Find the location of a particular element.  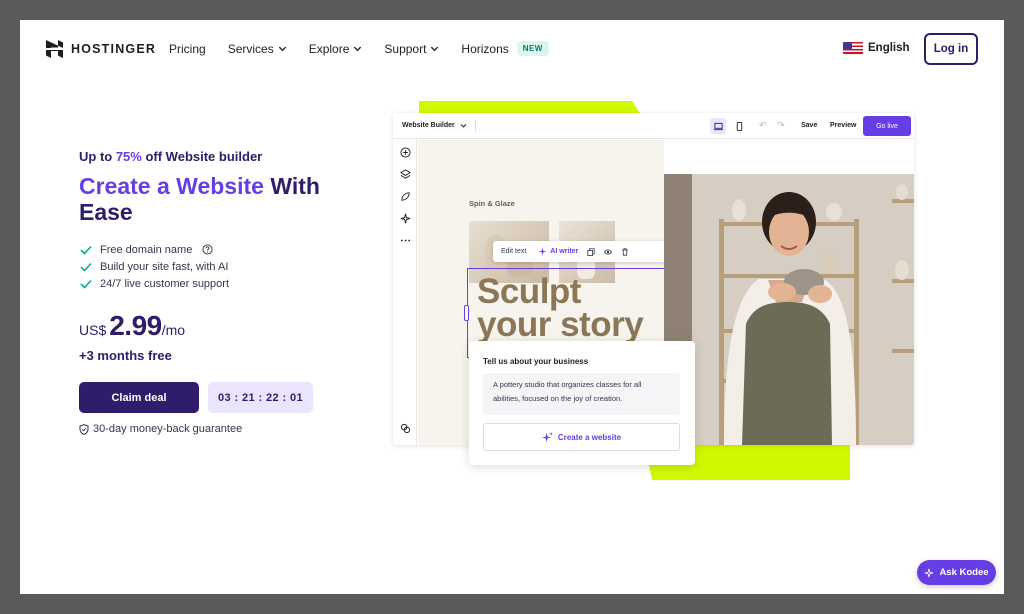

create-website-label: Create a website is located at coordinates (589, 437).